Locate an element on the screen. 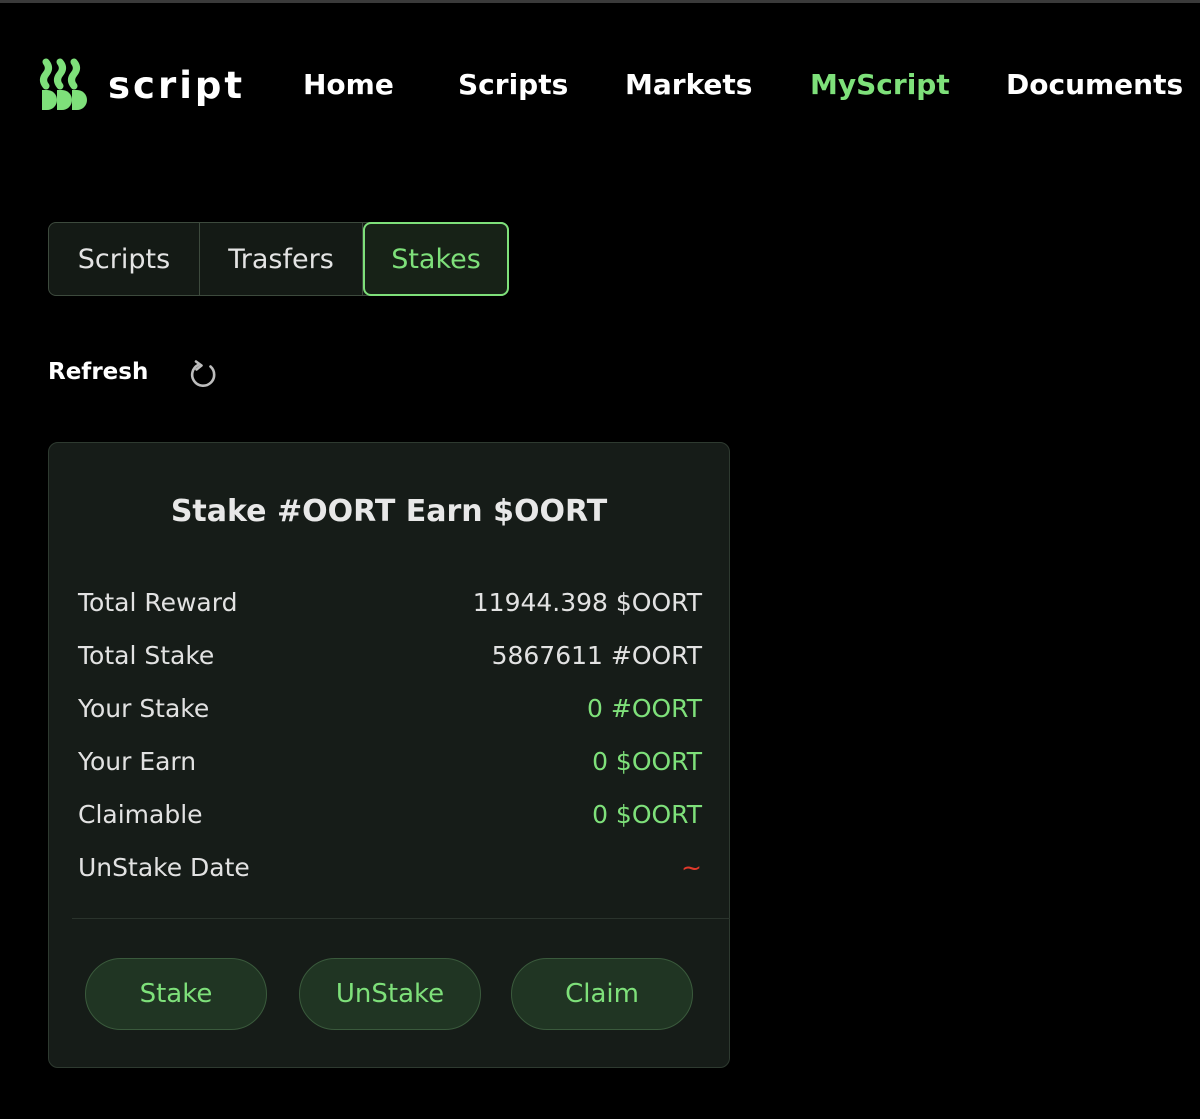  nav-documents: Documents is located at coordinates (1094, 84).